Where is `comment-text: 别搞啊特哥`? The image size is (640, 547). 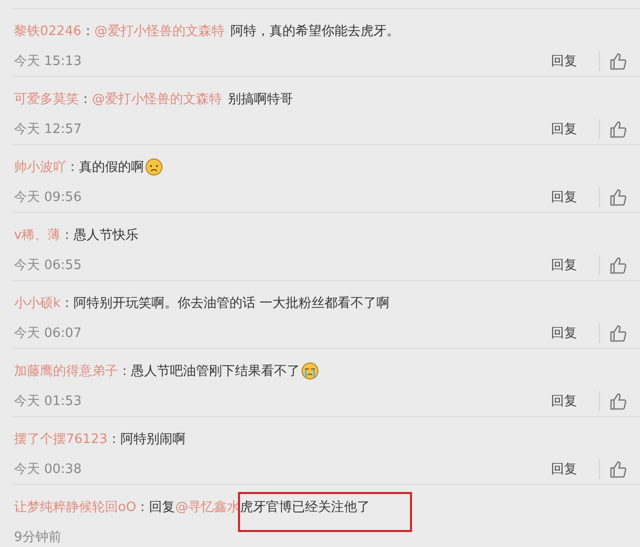 comment-text: 别搞啊特哥 is located at coordinates (260, 99).